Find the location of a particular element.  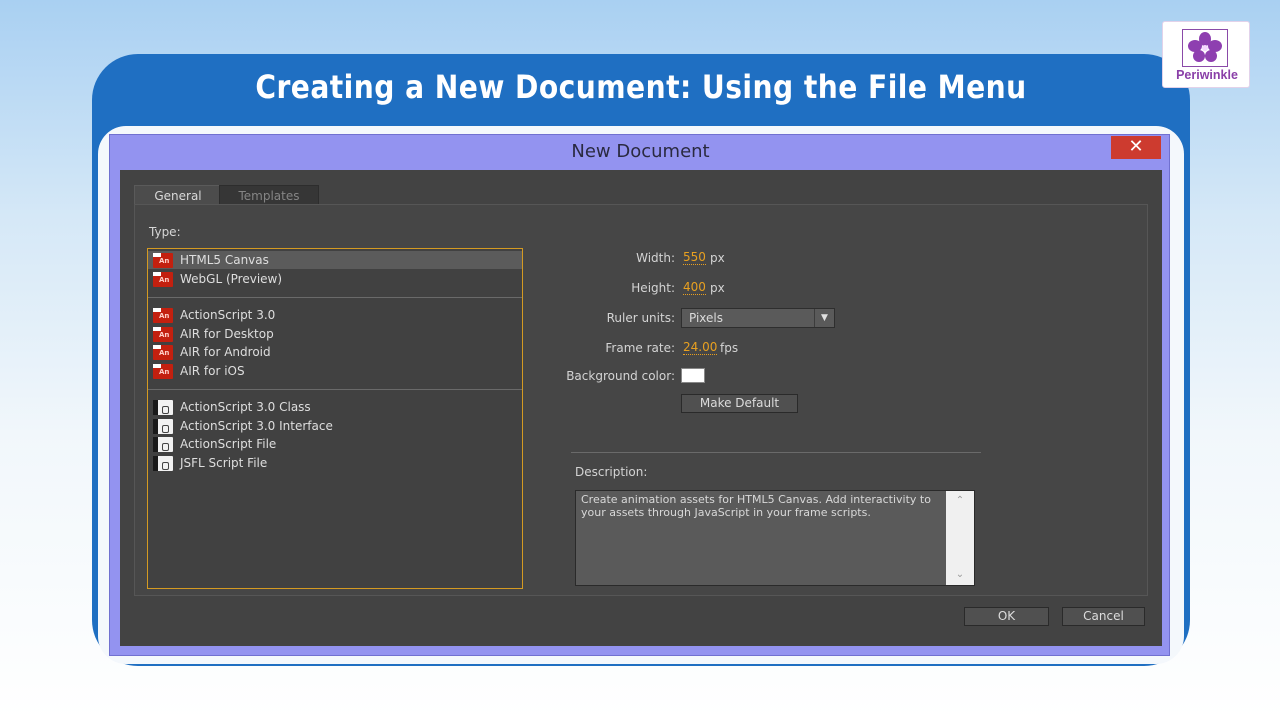

type-item-label: AIR for iOS is located at coordinates (212, 371).